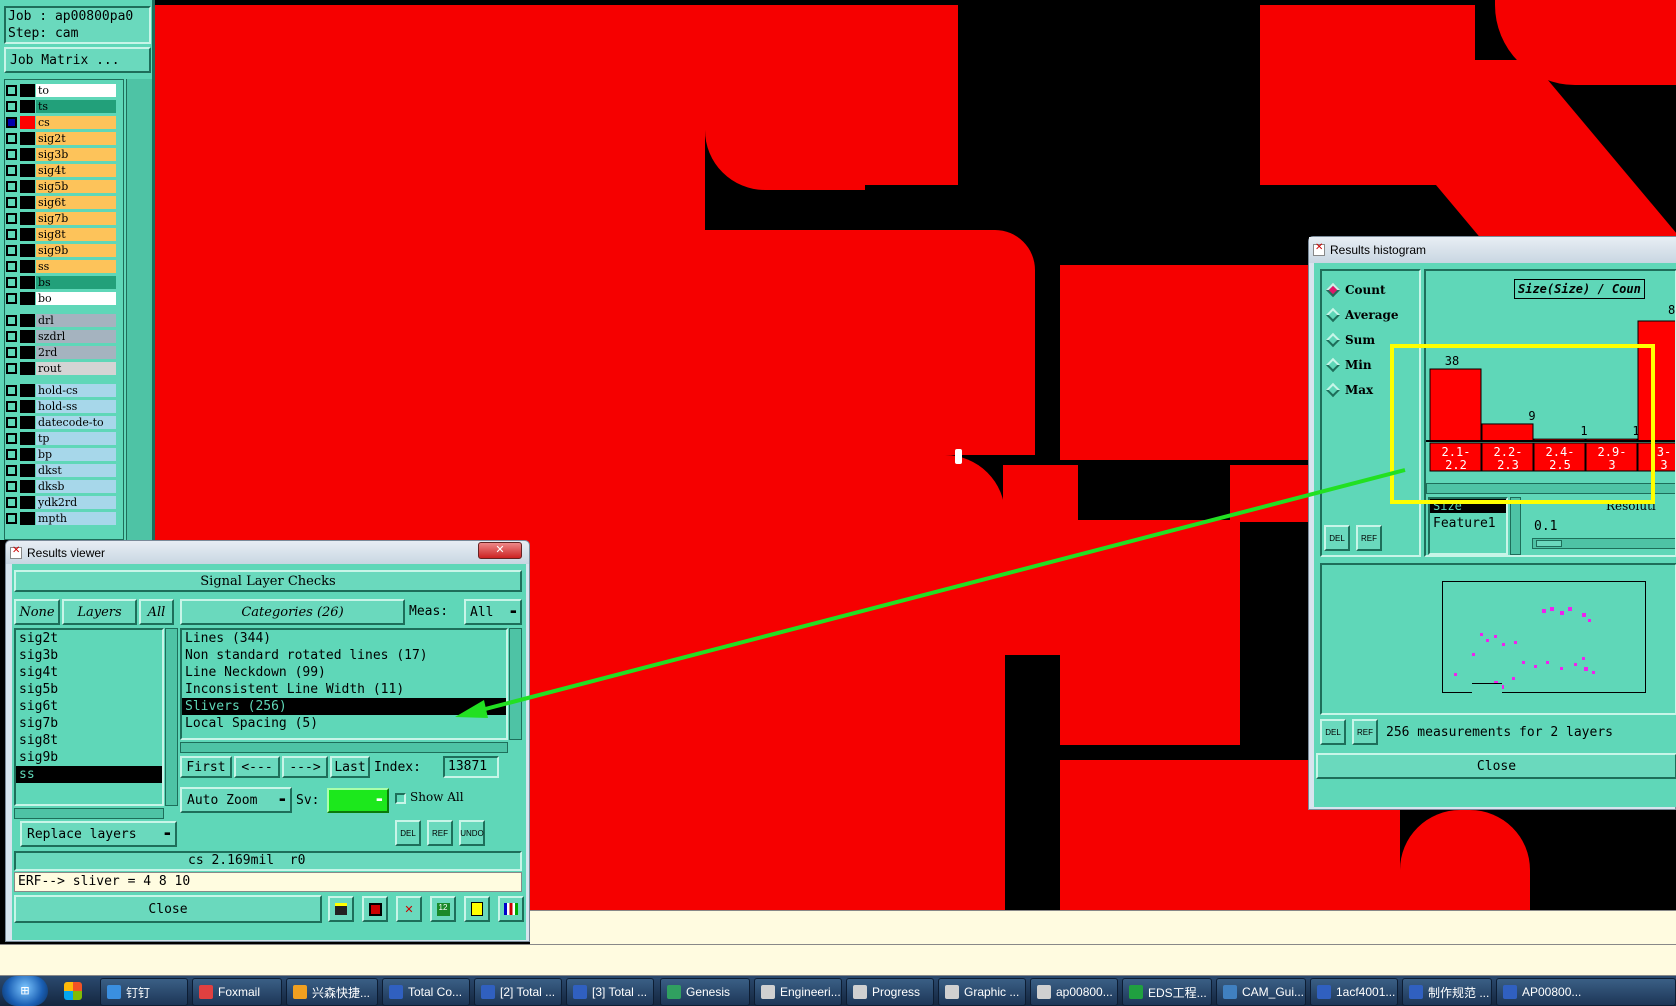  I want to click on list-item: sig6t, so click(89, 706).